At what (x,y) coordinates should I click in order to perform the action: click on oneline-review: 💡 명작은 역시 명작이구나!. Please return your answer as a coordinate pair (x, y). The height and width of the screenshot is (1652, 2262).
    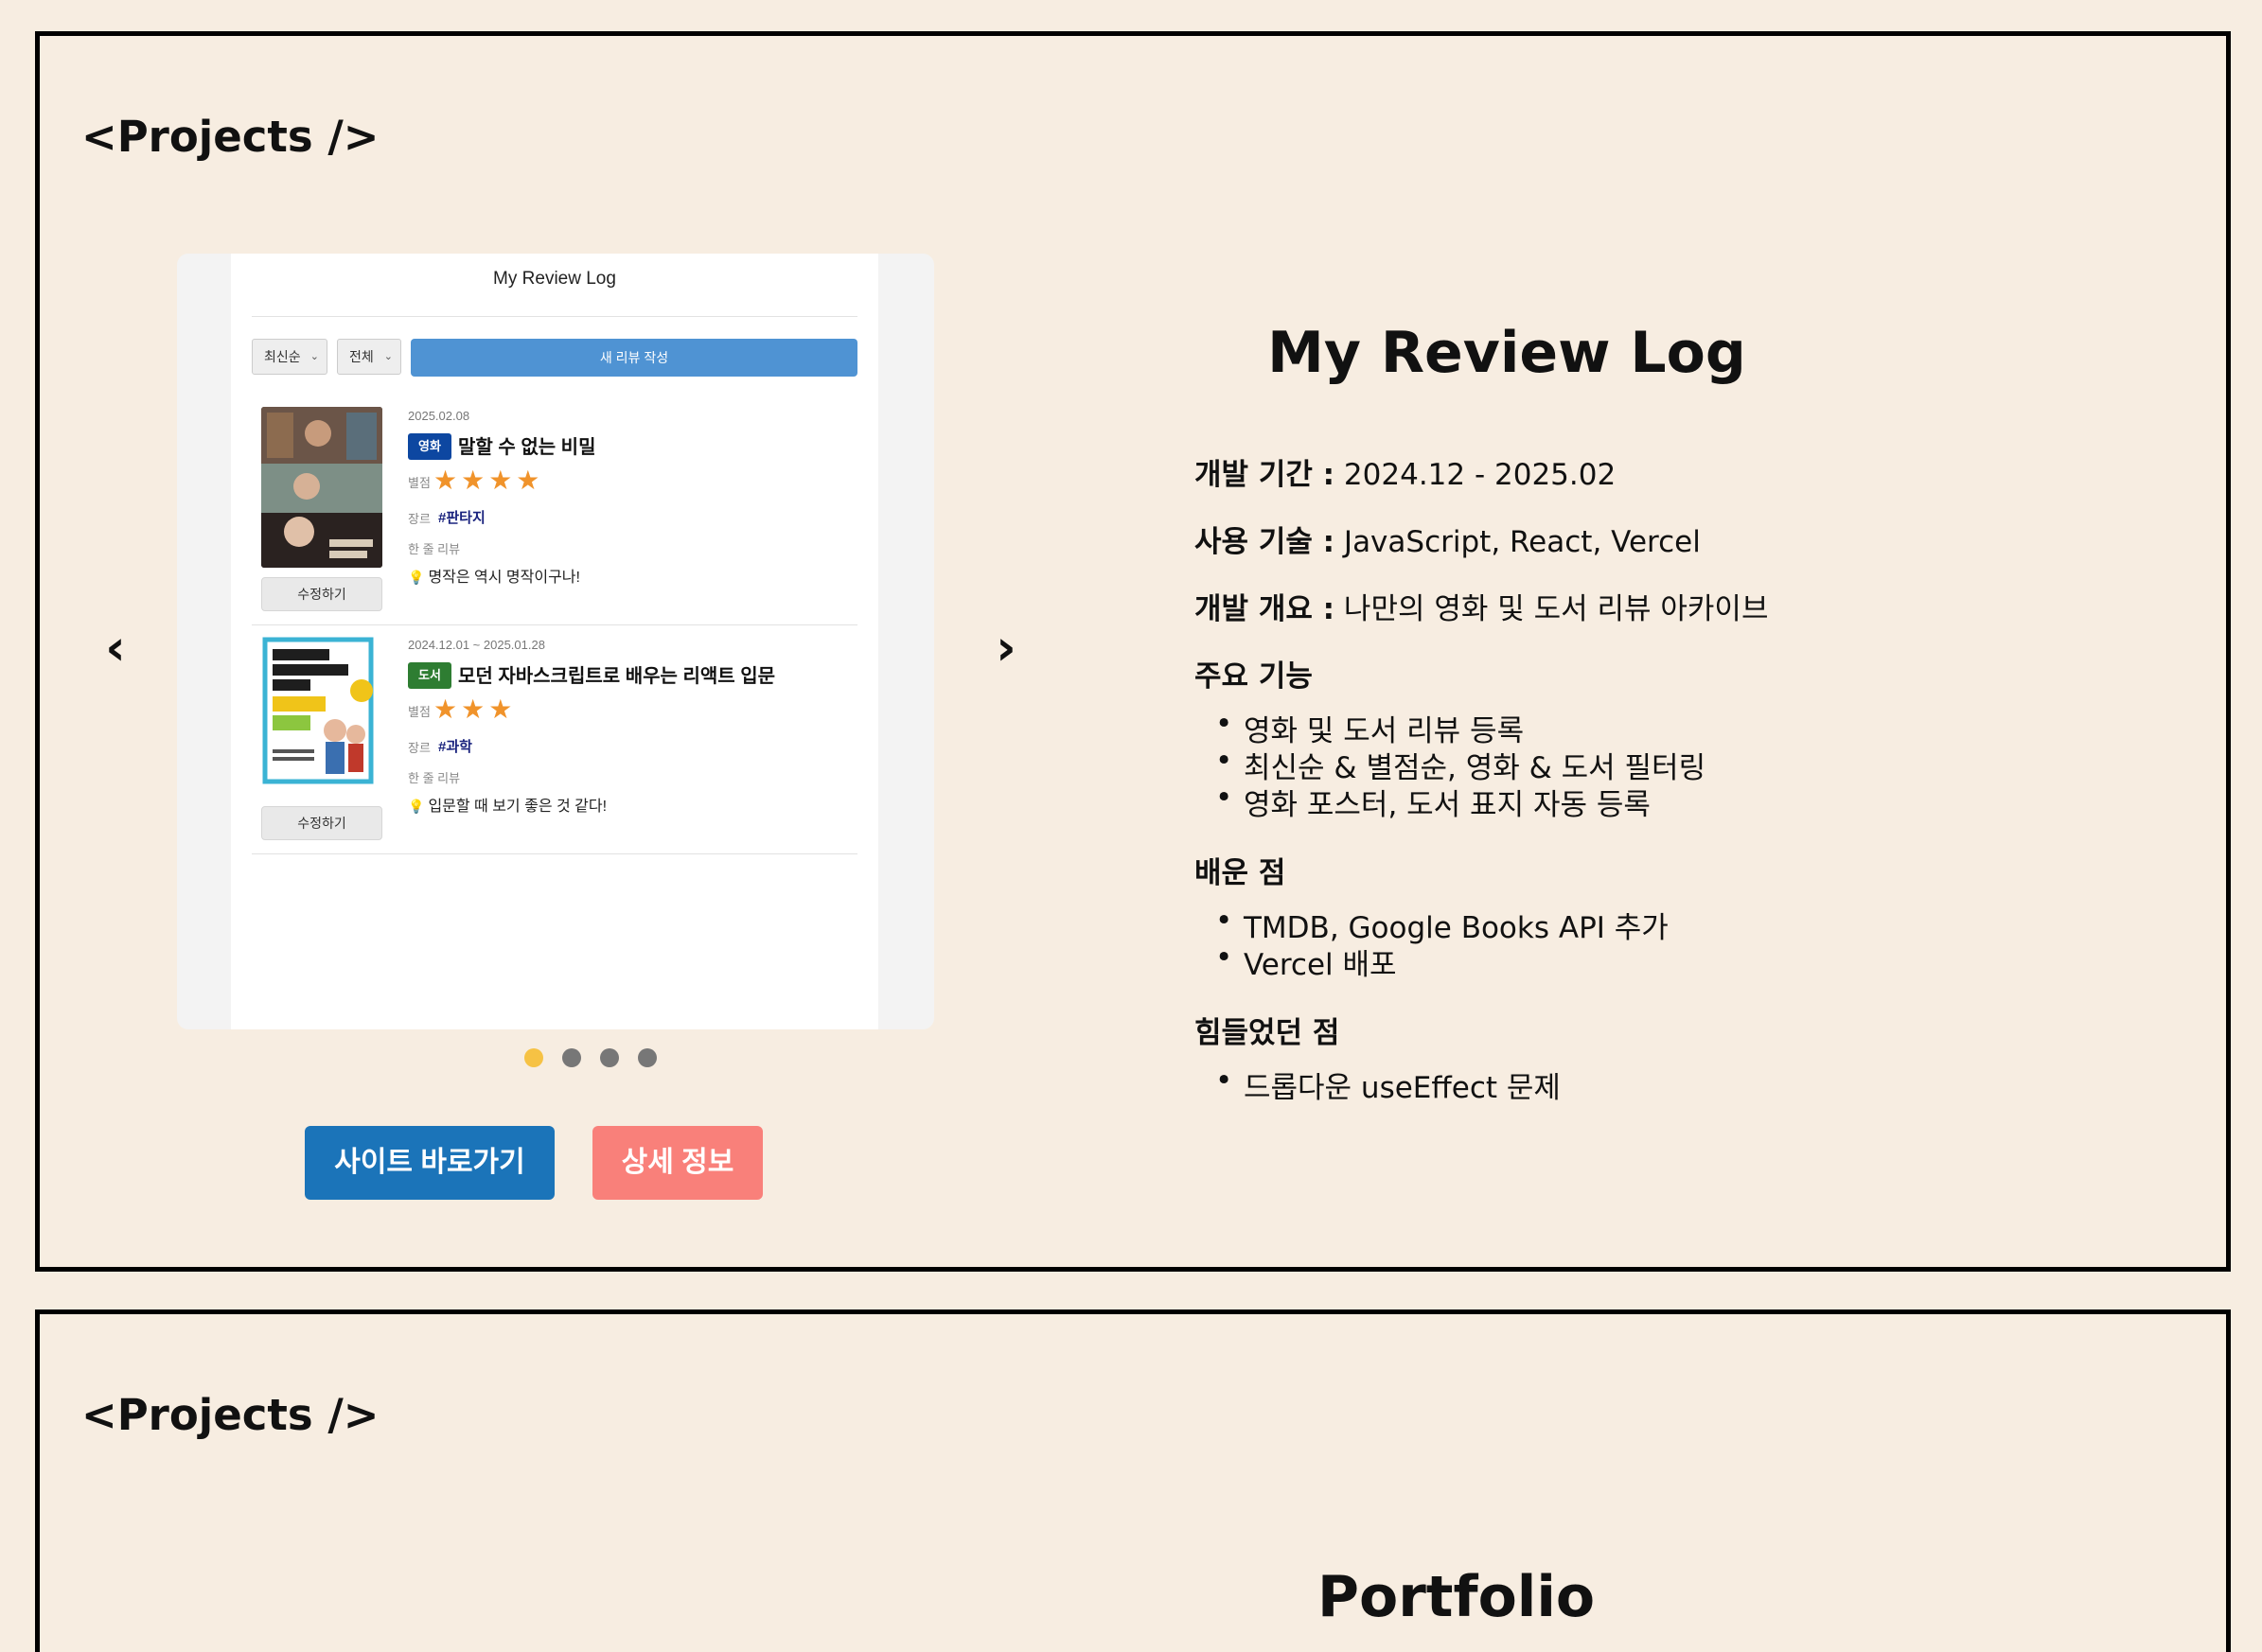
    Looking at the image, I should click on (494, 575).